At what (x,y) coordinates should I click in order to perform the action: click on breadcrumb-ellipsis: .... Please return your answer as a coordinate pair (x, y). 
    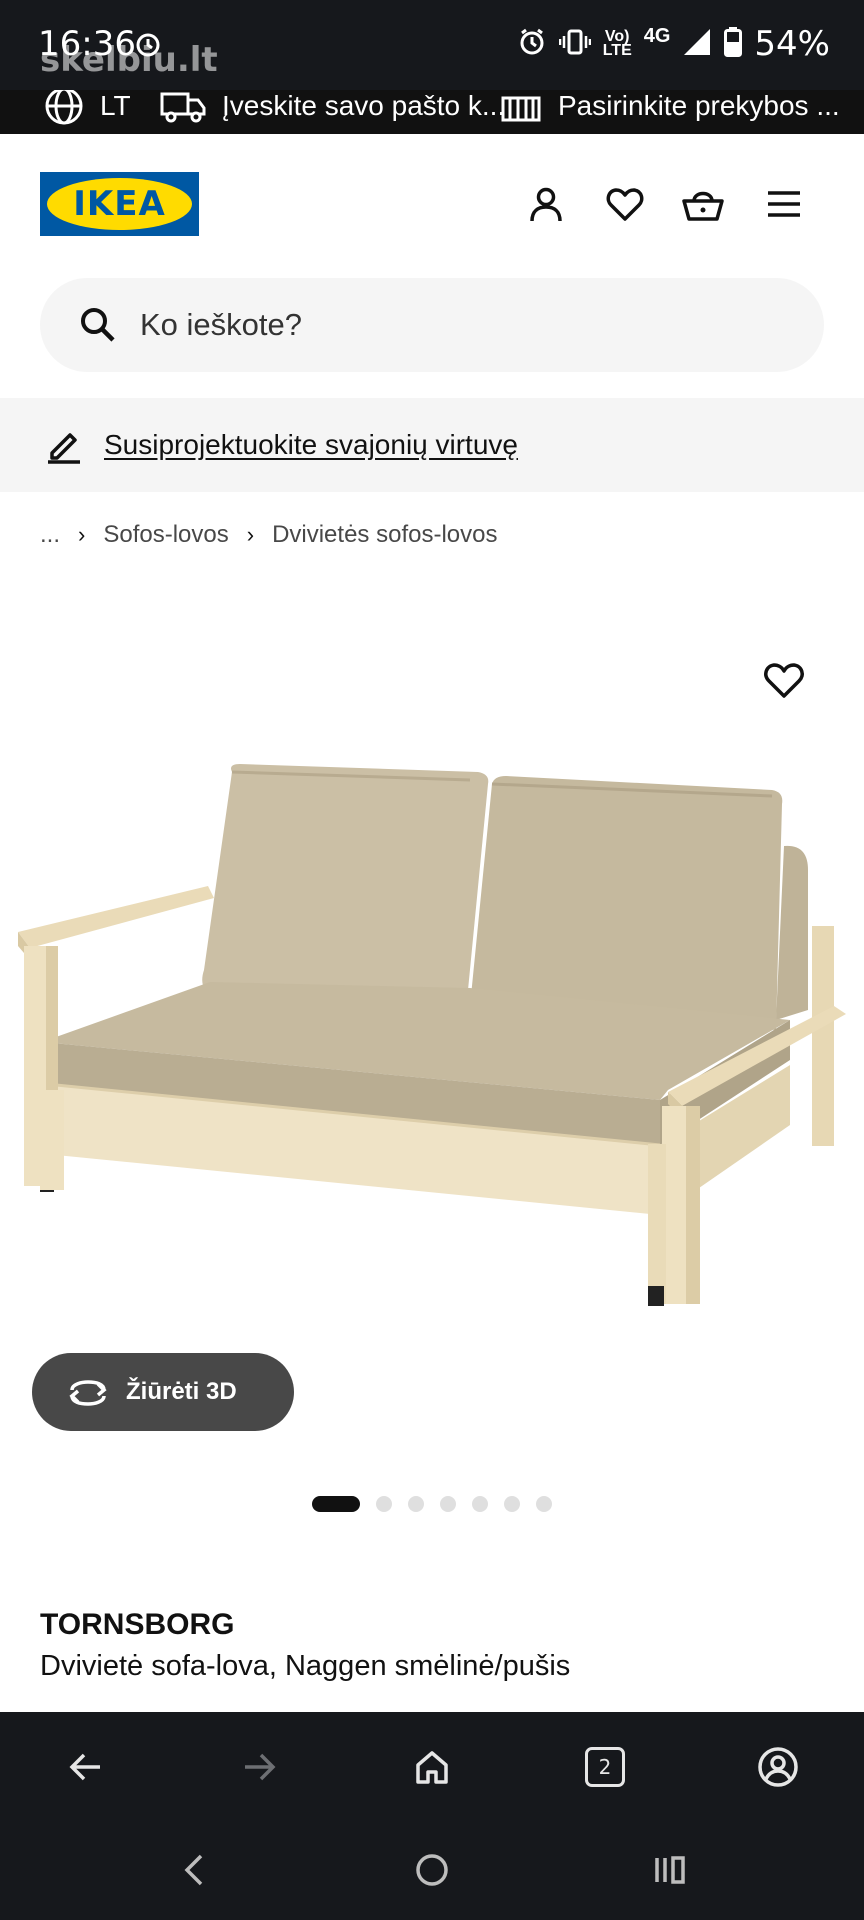
    Looking at the image, I should click on (50, 535).